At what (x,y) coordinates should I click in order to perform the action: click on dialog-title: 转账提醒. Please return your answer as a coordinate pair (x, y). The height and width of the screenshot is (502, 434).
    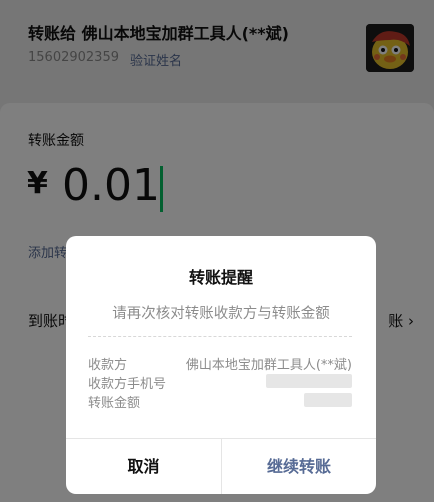
    Looking at the image, I should click on (220, 277).